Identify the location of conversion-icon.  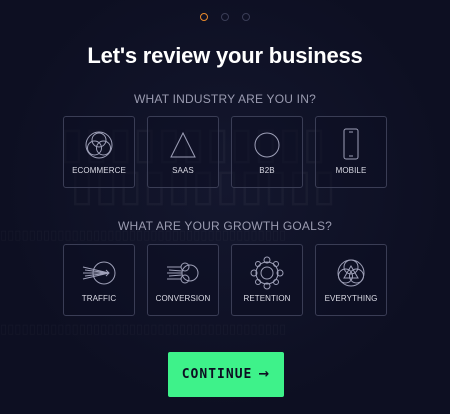
(183, 273).